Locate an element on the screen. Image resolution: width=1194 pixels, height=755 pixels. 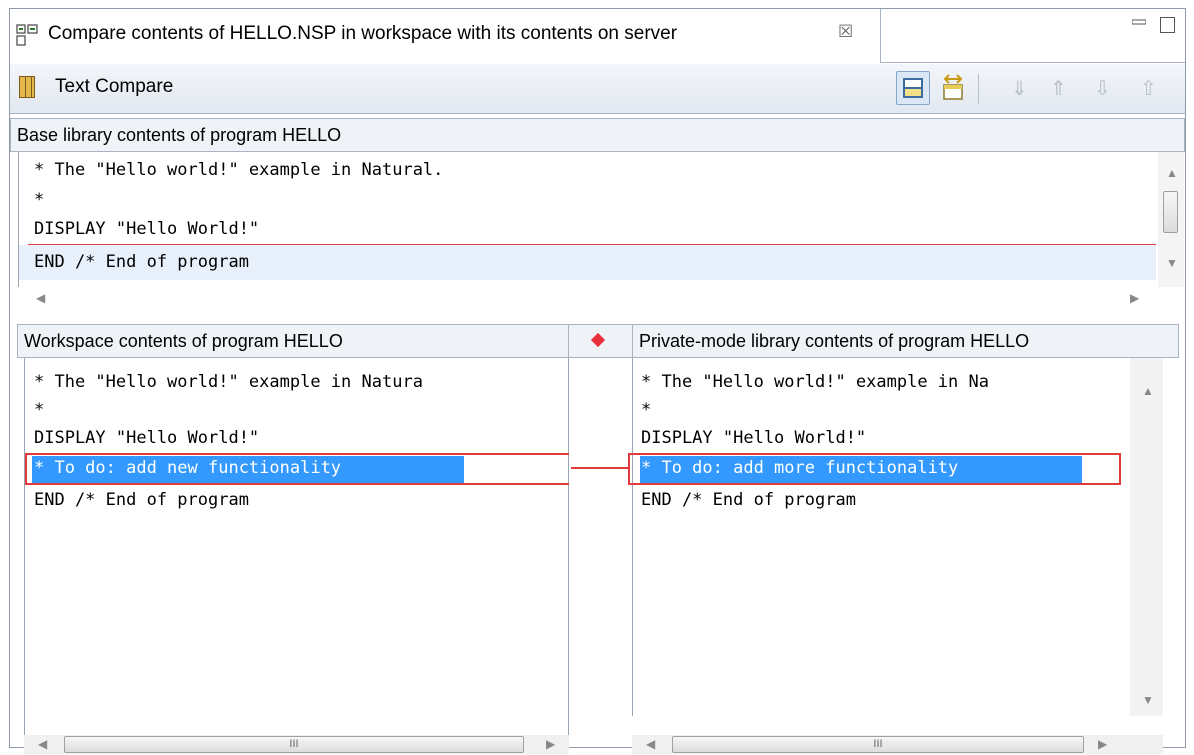
next-change-icon: ⇩ is located at coordinates (1102, 88).